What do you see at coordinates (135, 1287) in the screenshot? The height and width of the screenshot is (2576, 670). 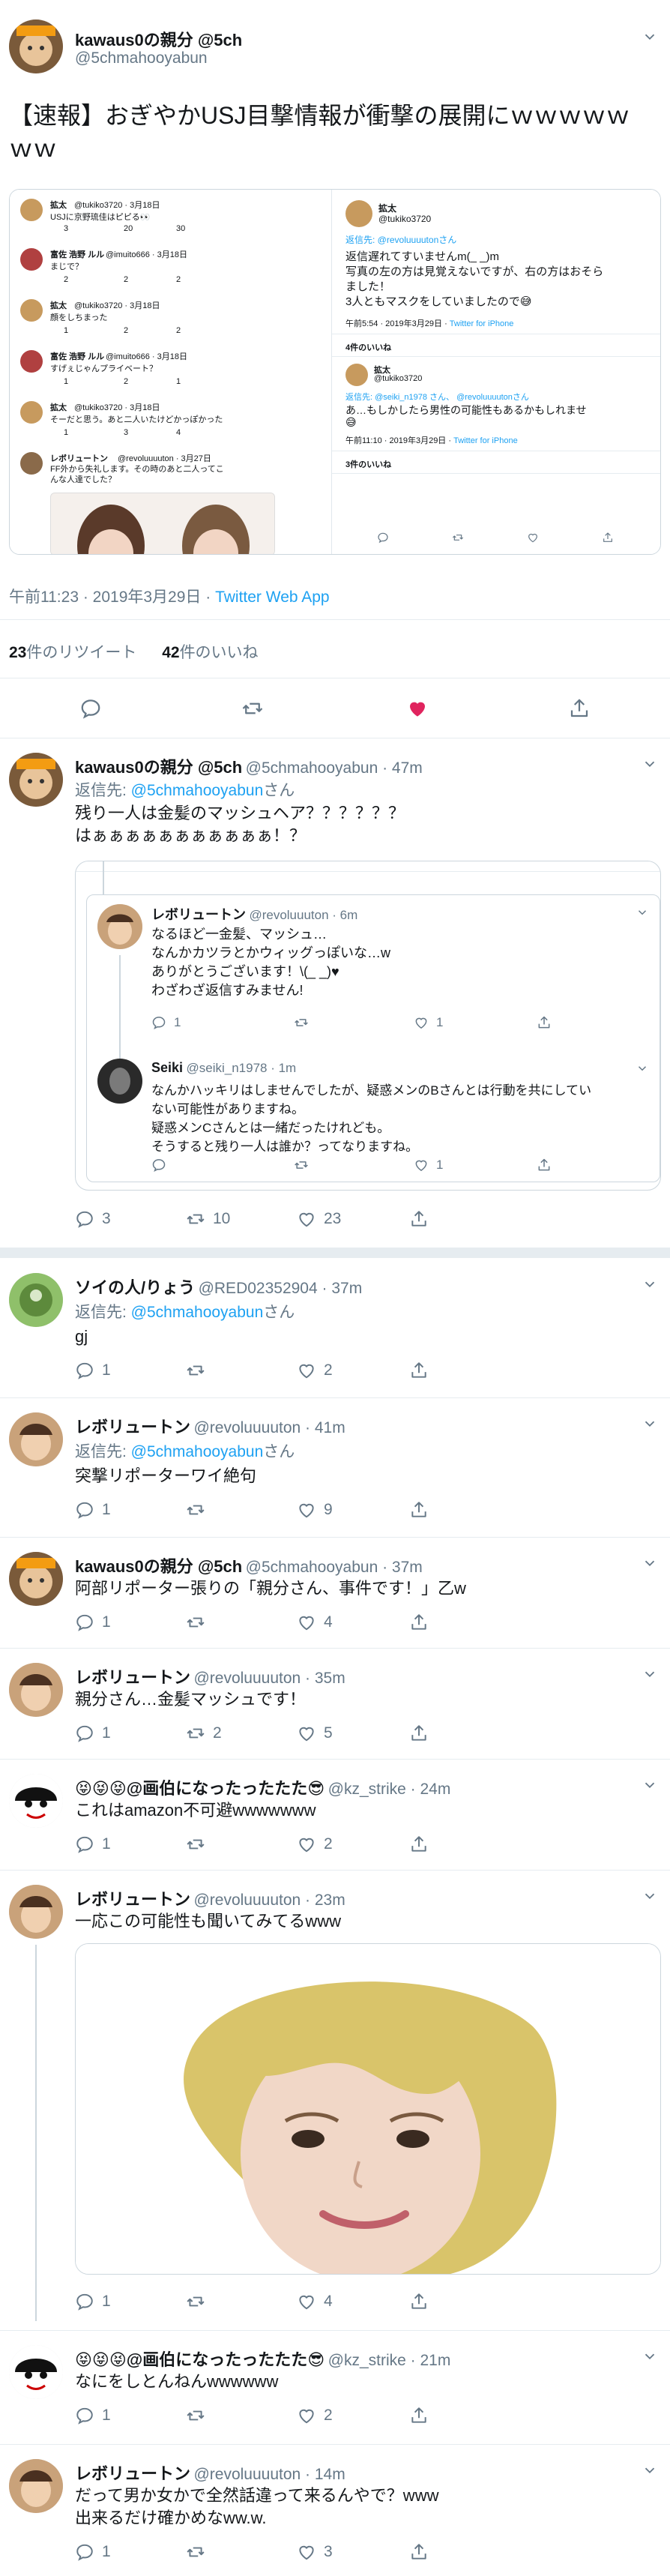 I see `author-name: ソイの人/りょう` at bounding box center [135, 1287].